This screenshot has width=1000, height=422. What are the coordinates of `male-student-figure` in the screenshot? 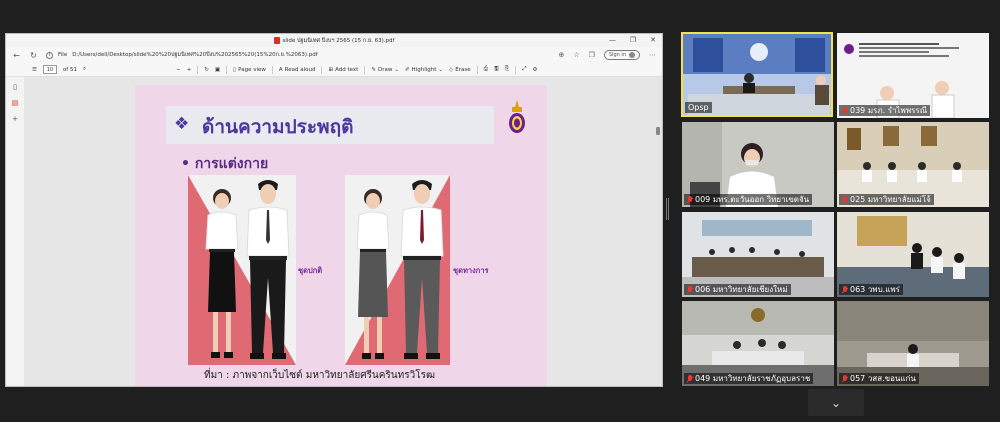 It's located at (268, 269).